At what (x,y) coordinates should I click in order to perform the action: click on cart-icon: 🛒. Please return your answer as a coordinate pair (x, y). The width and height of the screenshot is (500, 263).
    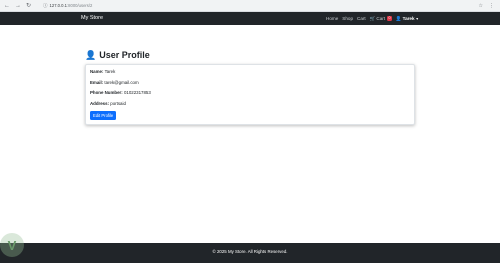
    Looking at the image, I should click on (372, 18).